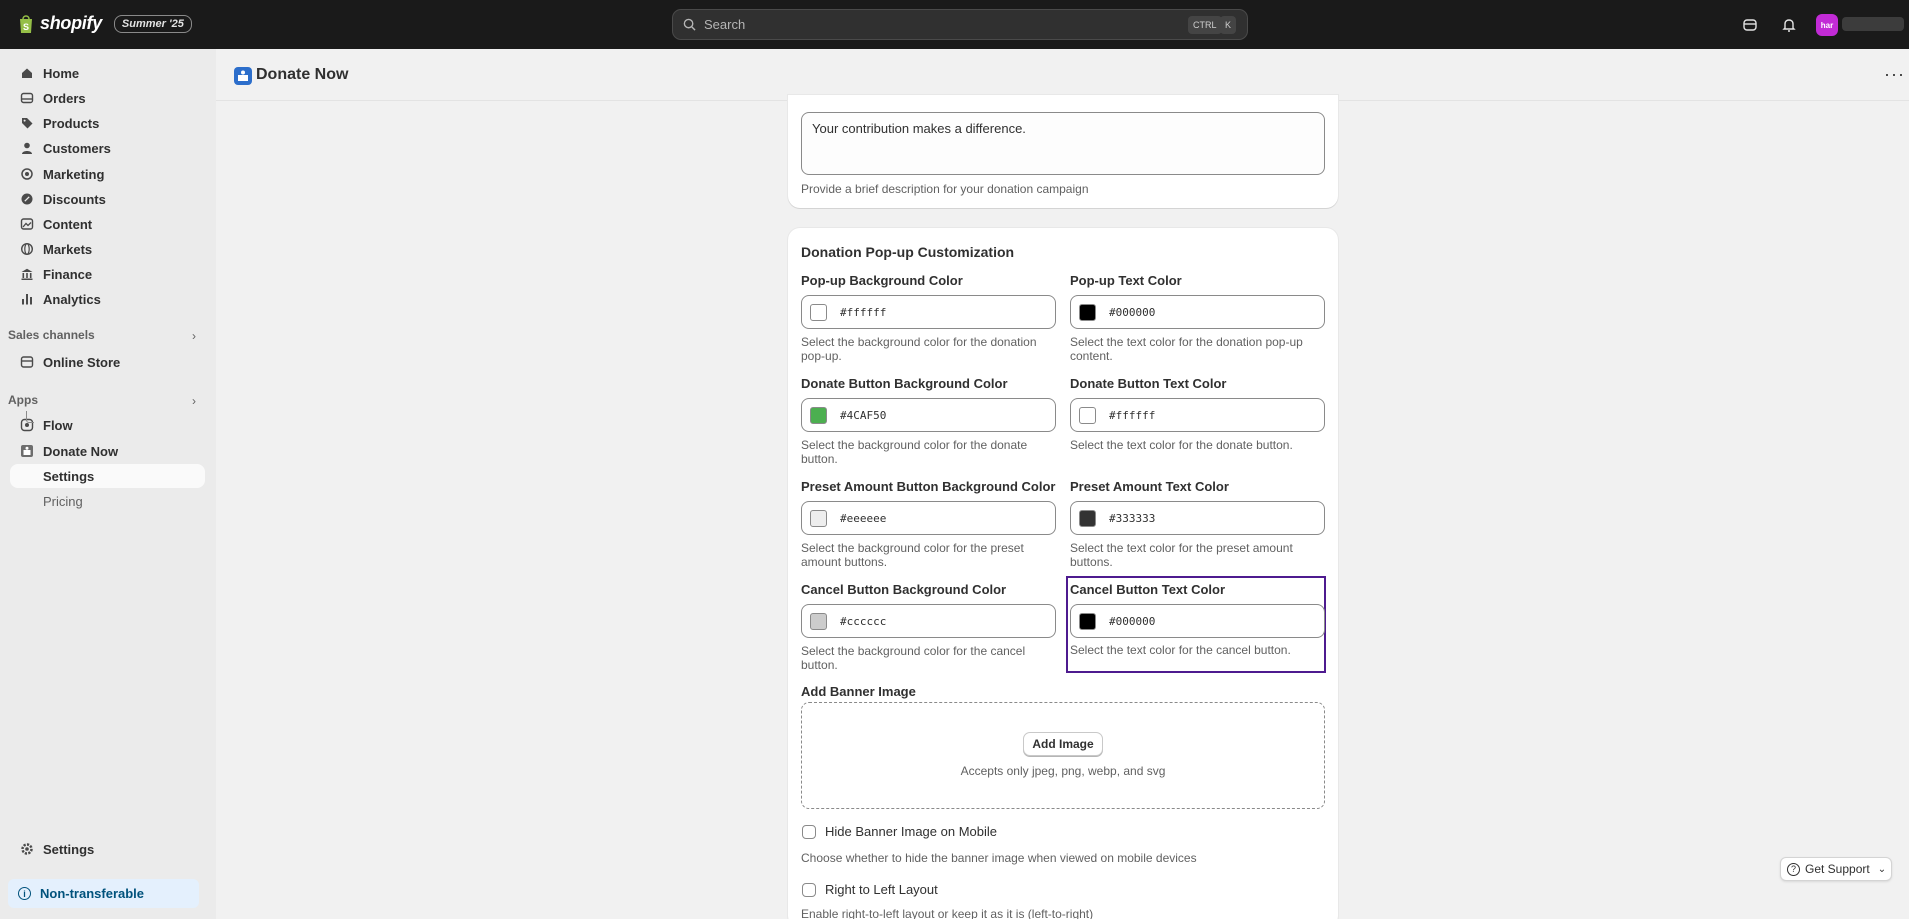 This screenshot has height=919, width=1909. I want to click on storefront-icon, so click(27, 362).